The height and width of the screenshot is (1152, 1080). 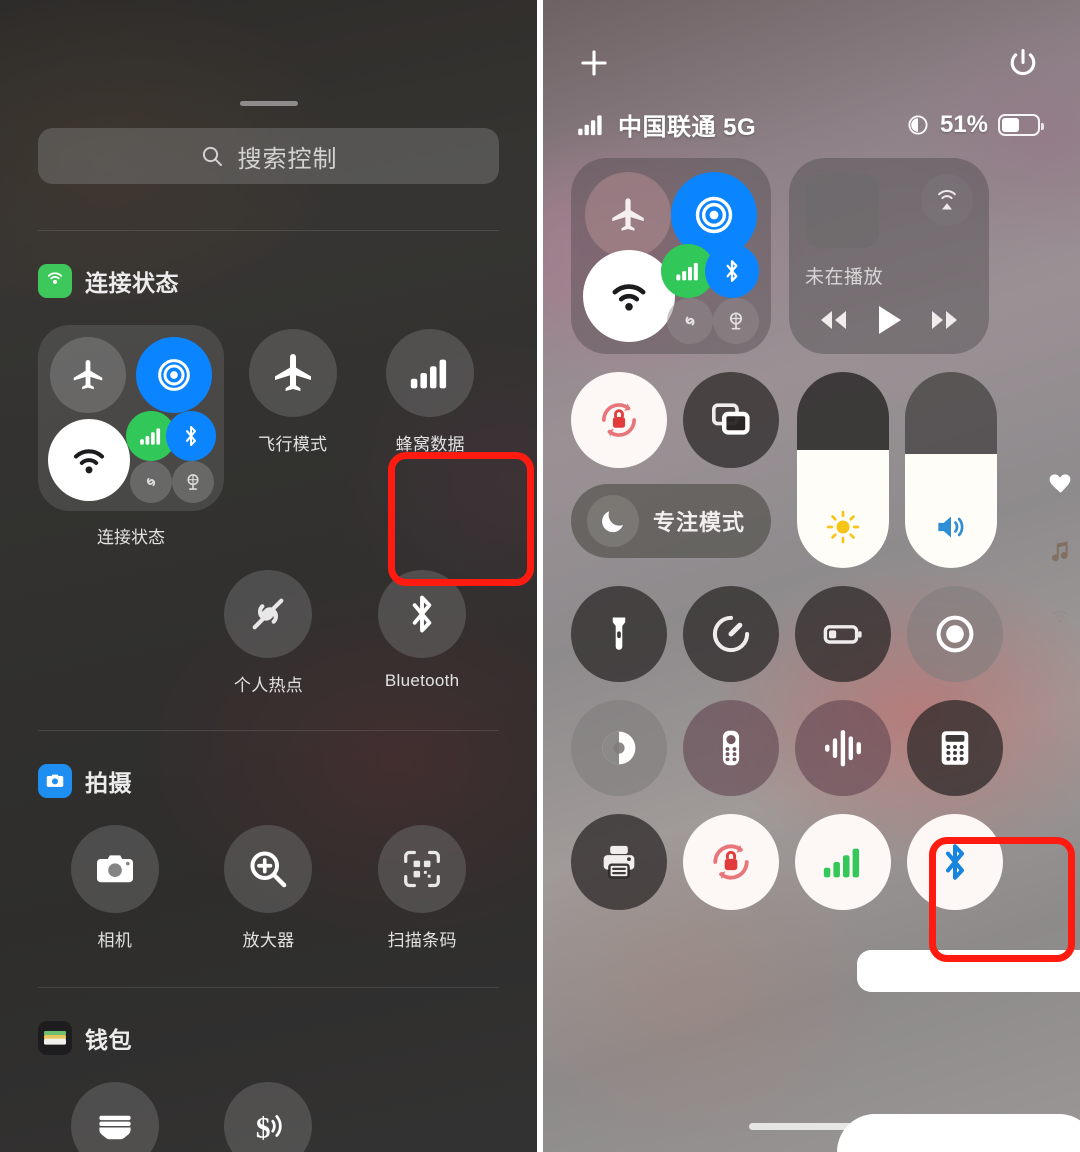 I want to click on low-power-mode-button, so click(x=843, y=634).